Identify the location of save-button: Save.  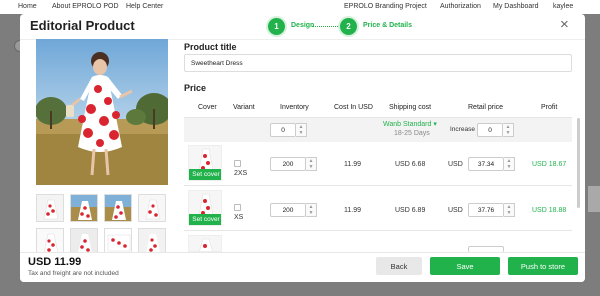
(465, 266).